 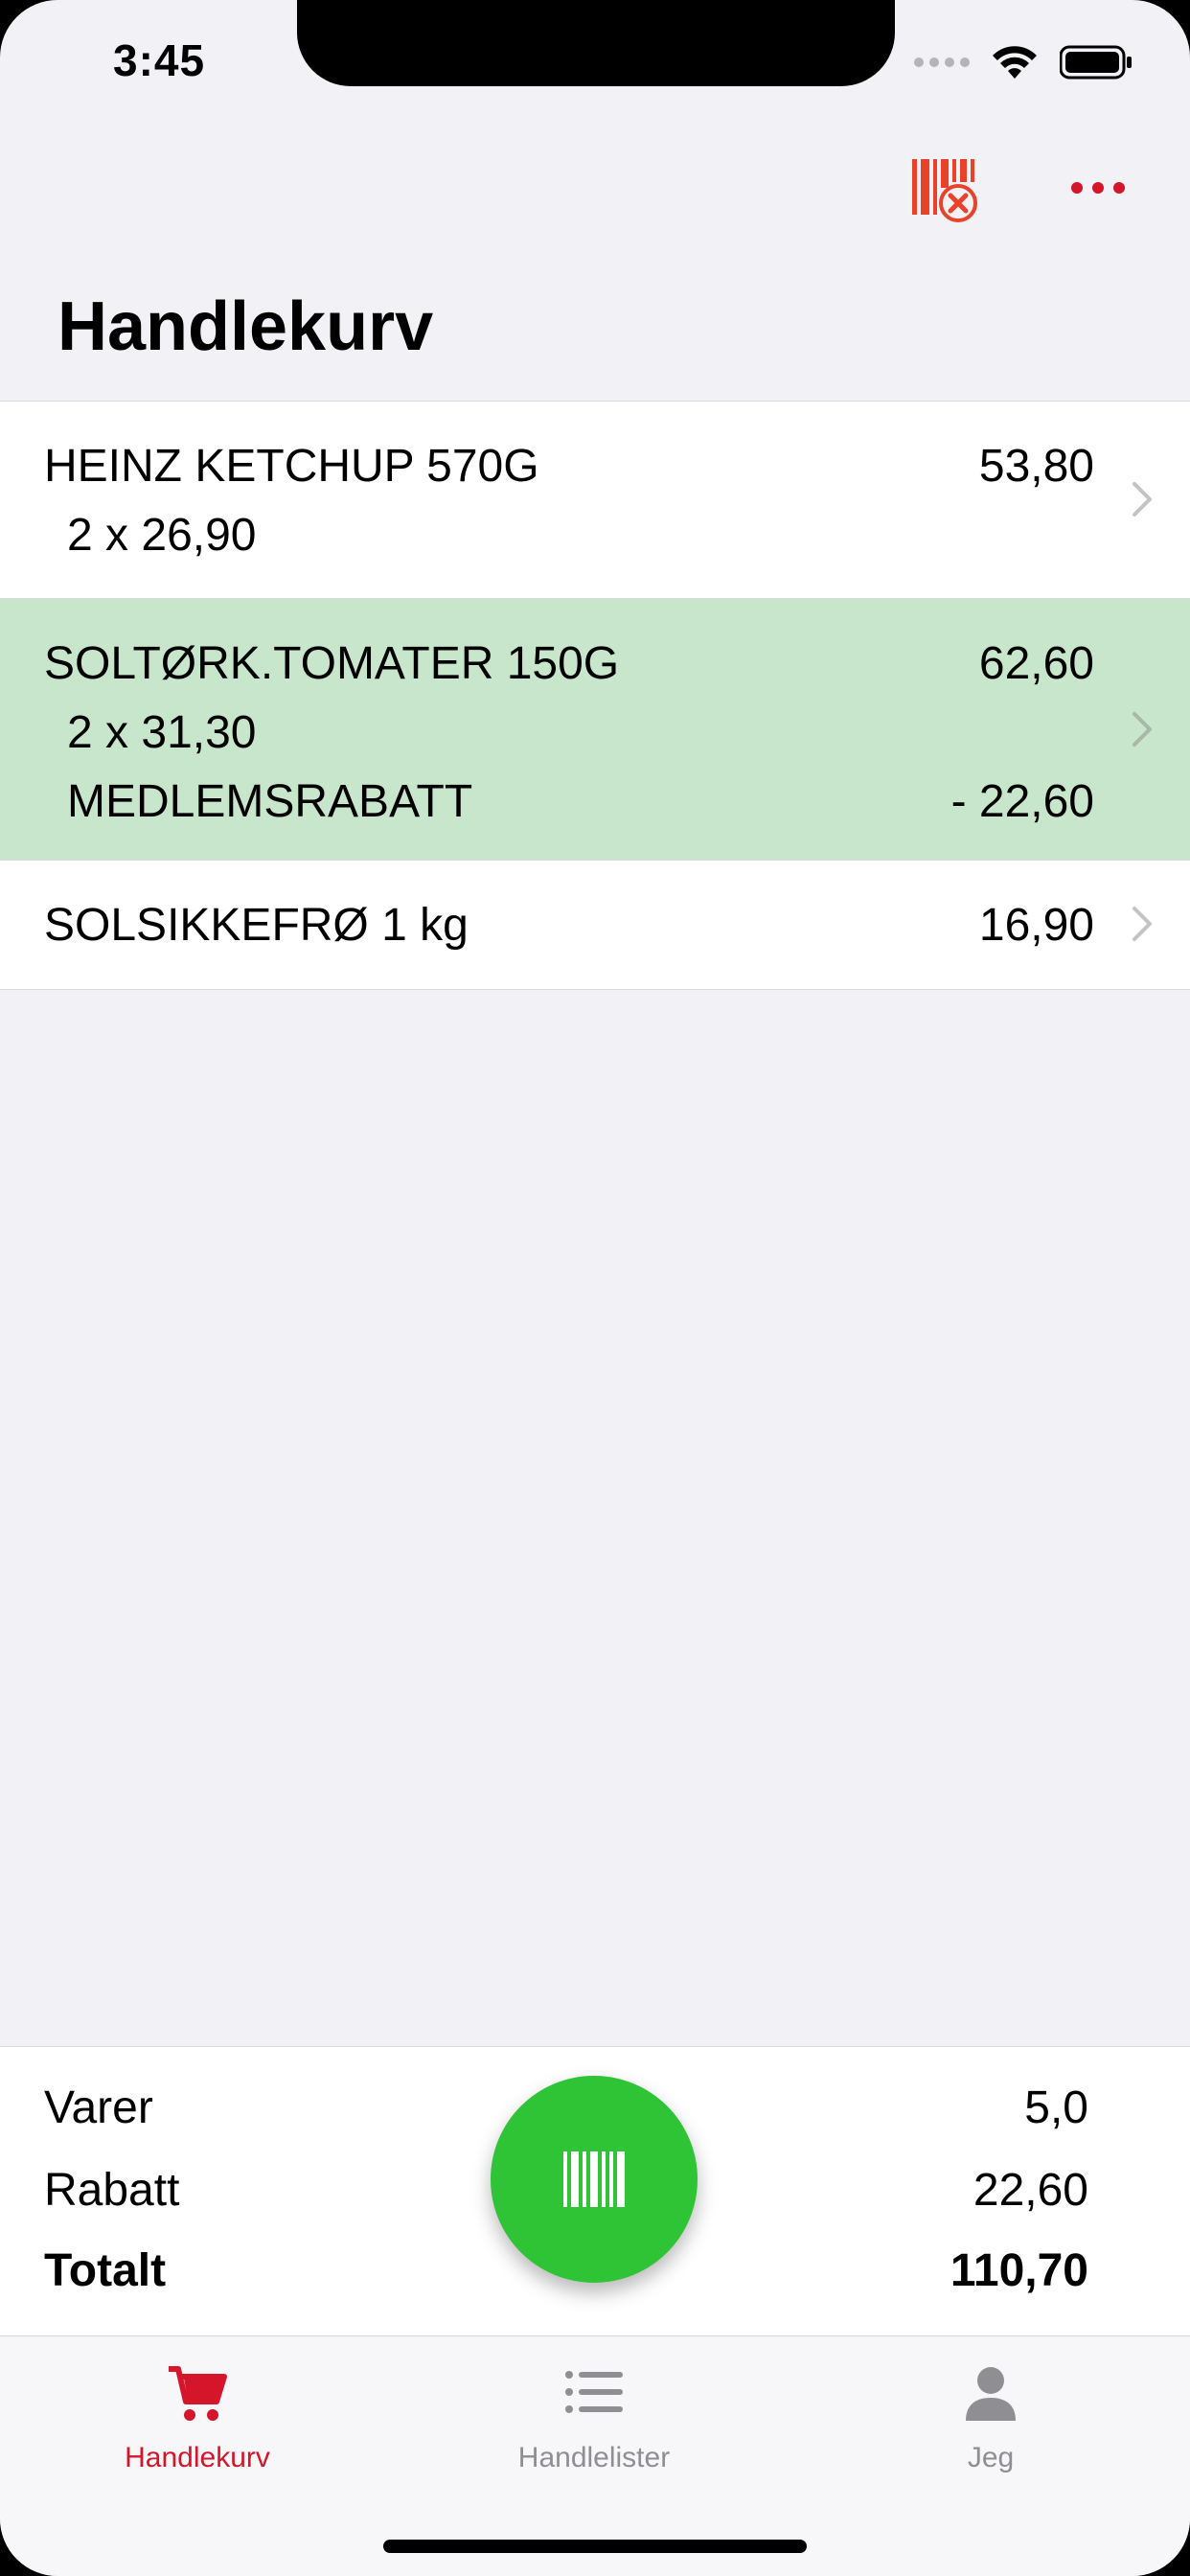 What do you see at coordinates (942, 63) in the screenshot?
I see `cellular-signal-icon` at bounding box center [942, 63].